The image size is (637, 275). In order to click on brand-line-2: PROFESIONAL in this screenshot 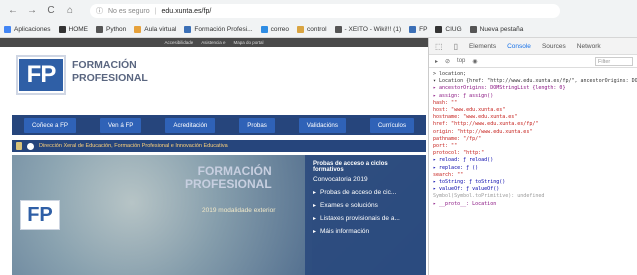, I will do `click(110, 78)`.